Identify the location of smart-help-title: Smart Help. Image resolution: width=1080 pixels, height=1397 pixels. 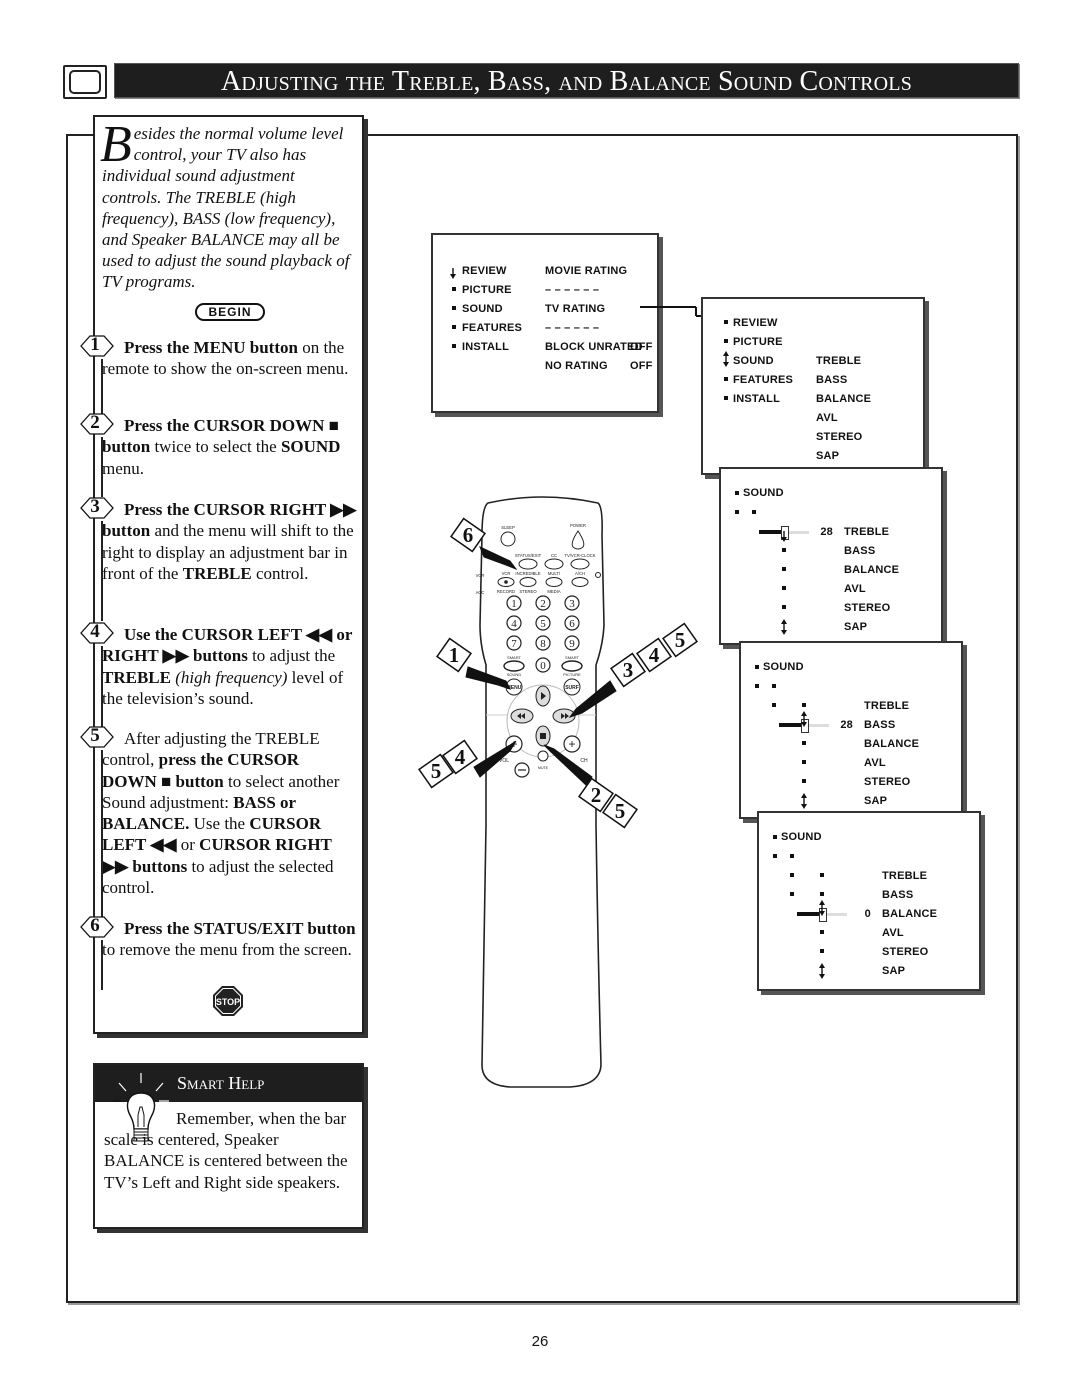
(221, 1083).